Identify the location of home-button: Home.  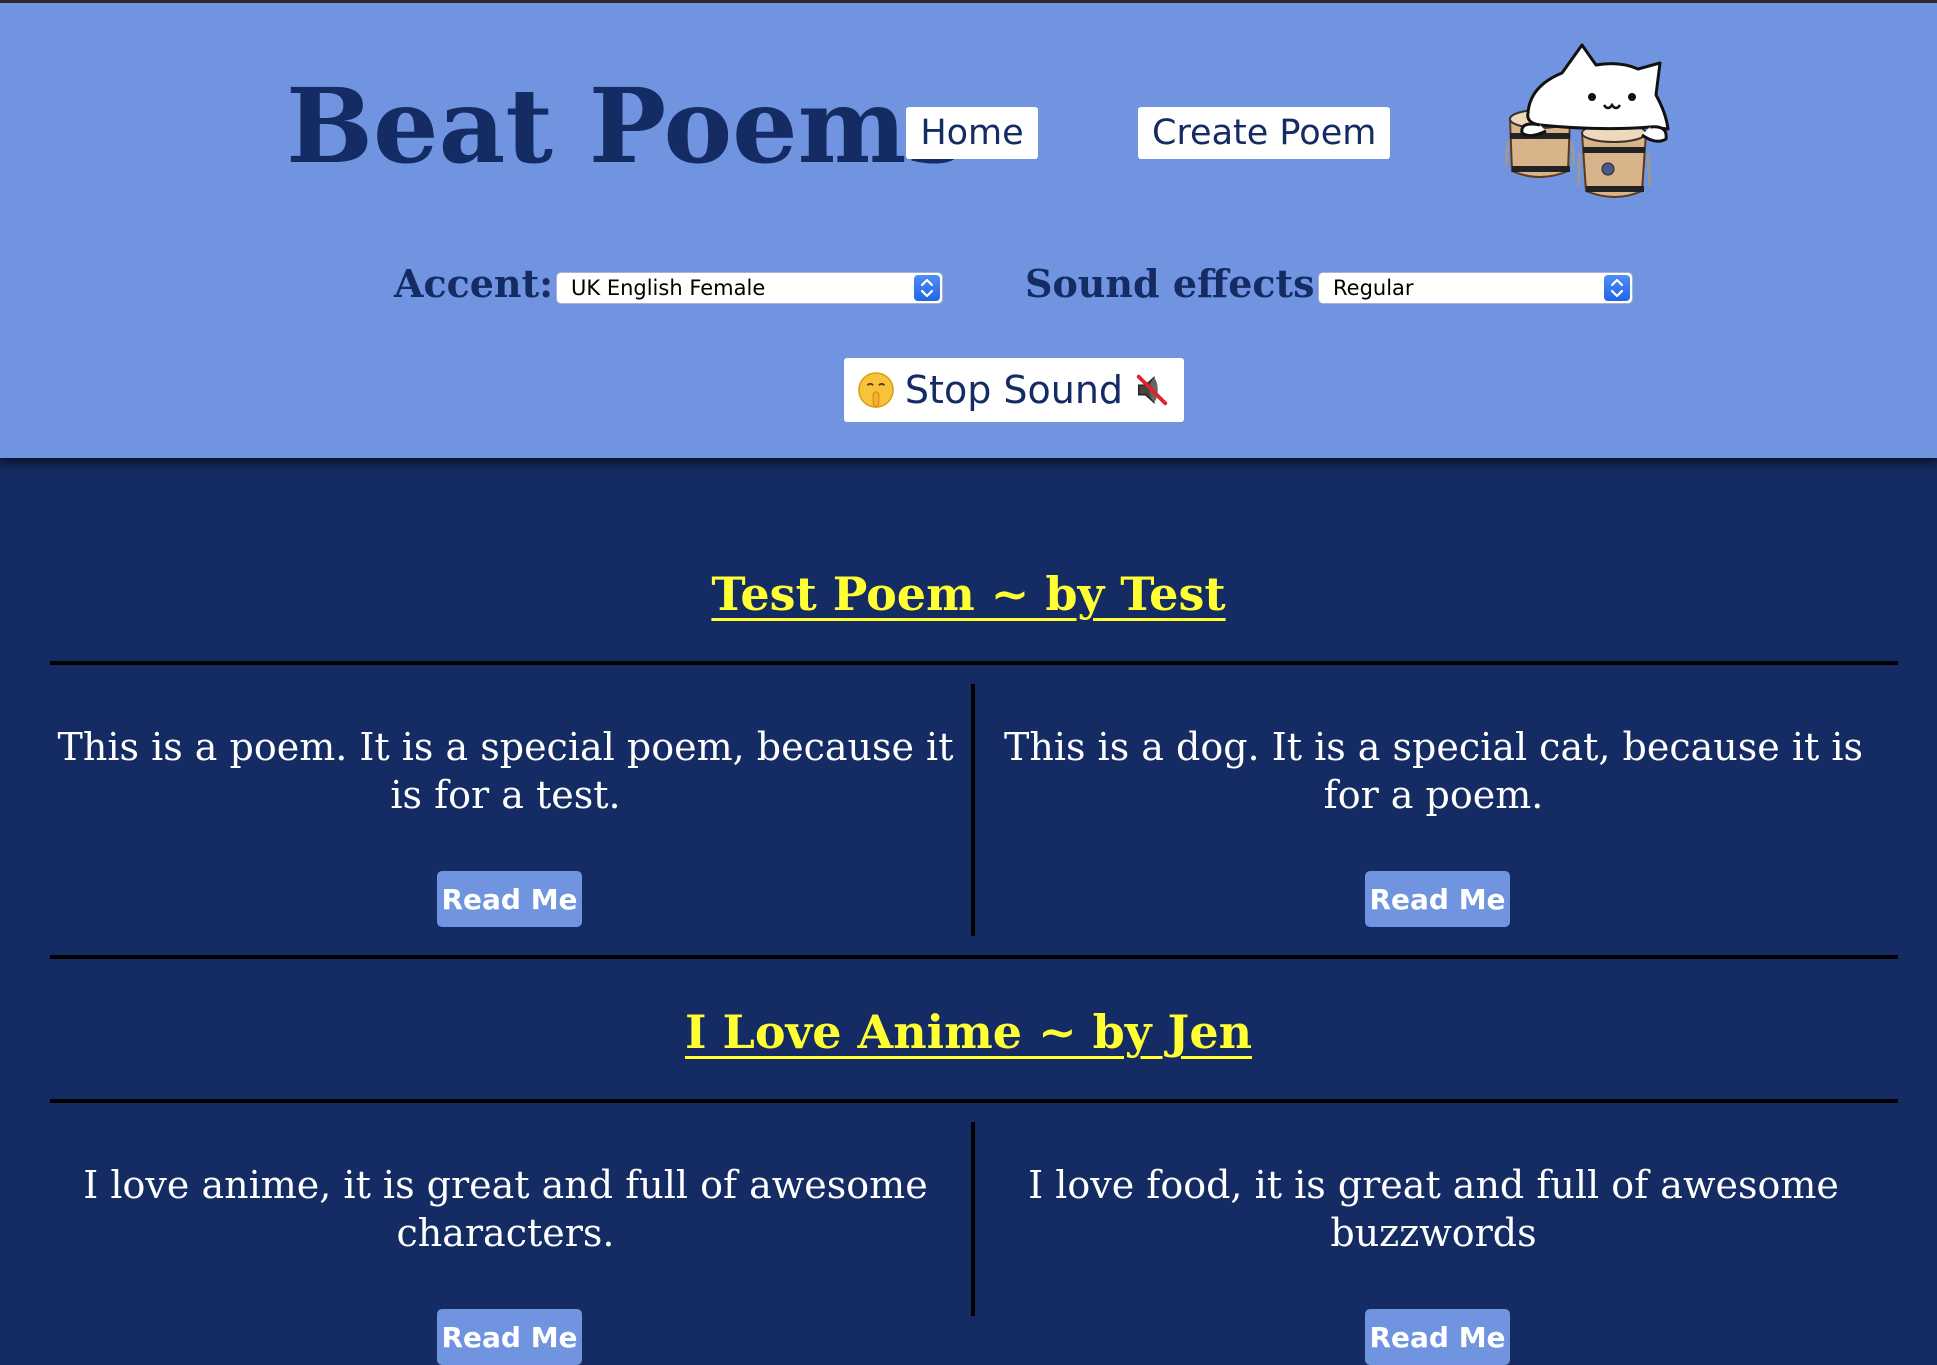
(972, 133).